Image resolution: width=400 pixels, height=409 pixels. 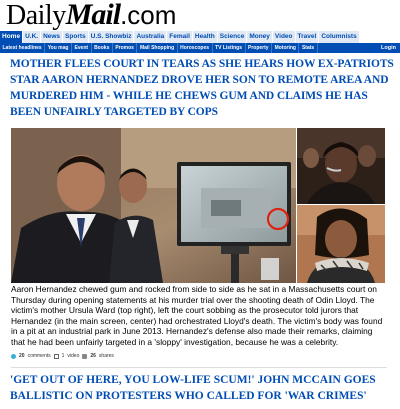 I want to click on comments-label: comments, so click(x=39, y=356).